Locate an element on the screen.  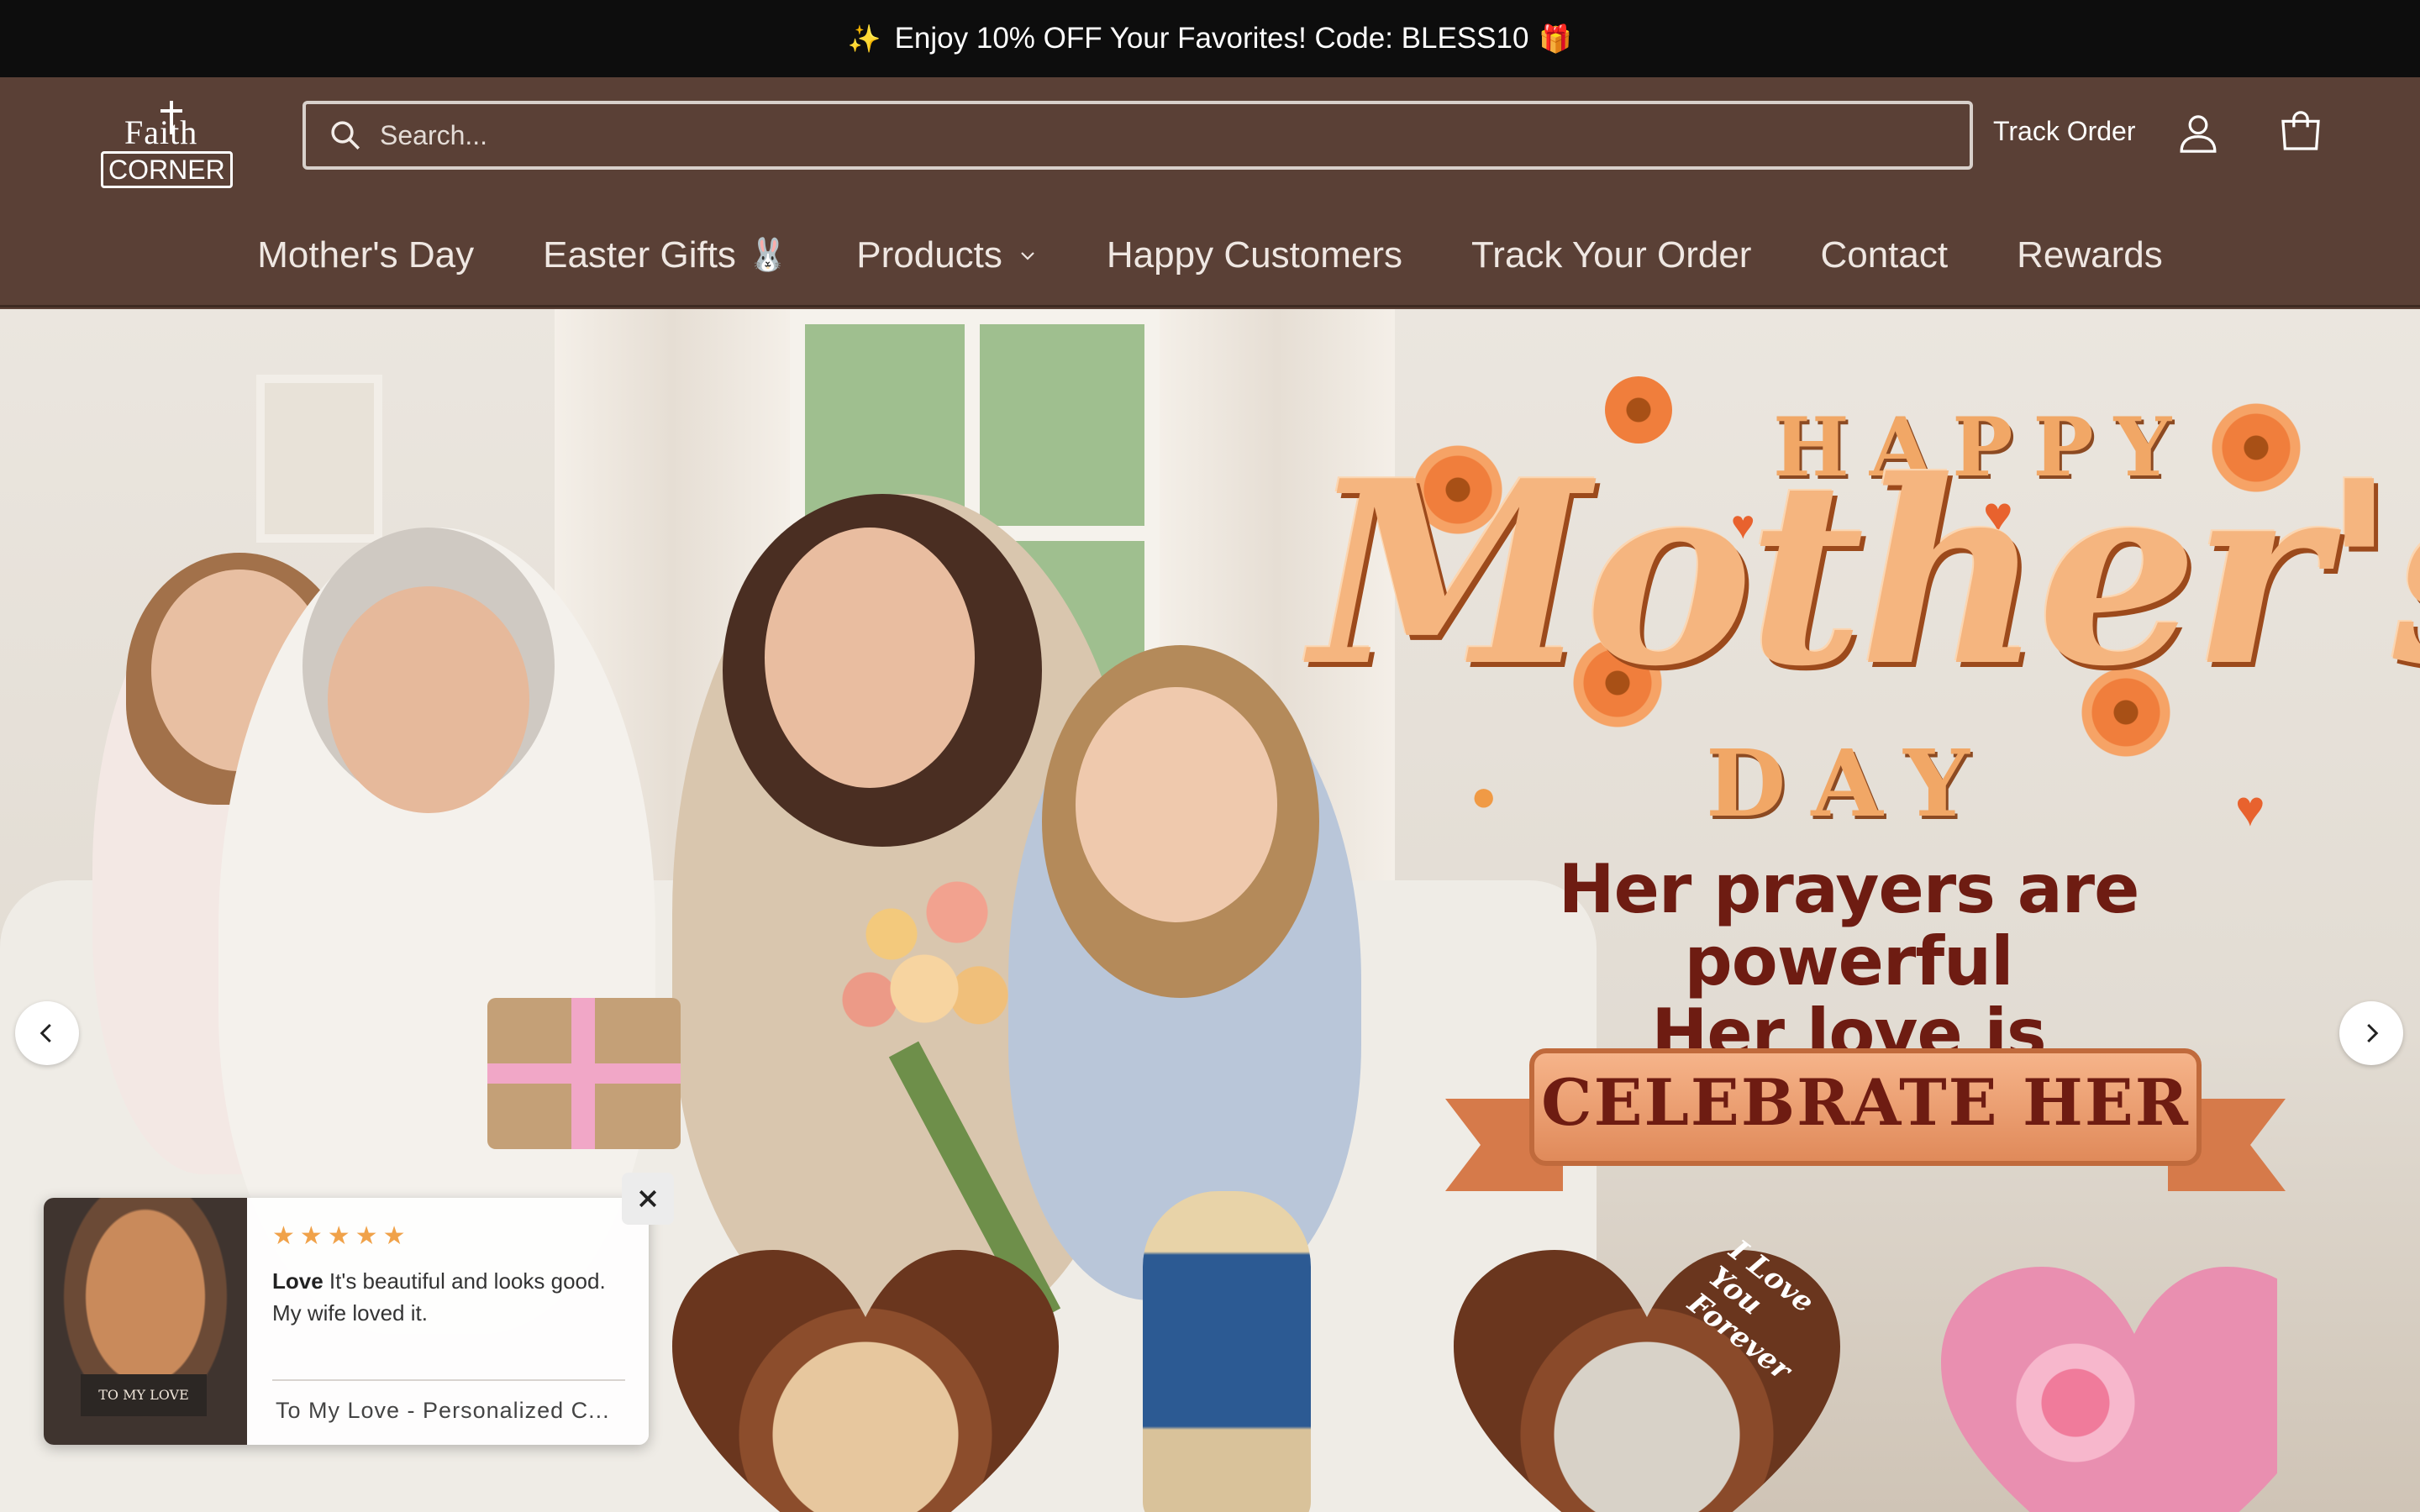
nav-item-label: Contact is located at coordinates (1884, 255).